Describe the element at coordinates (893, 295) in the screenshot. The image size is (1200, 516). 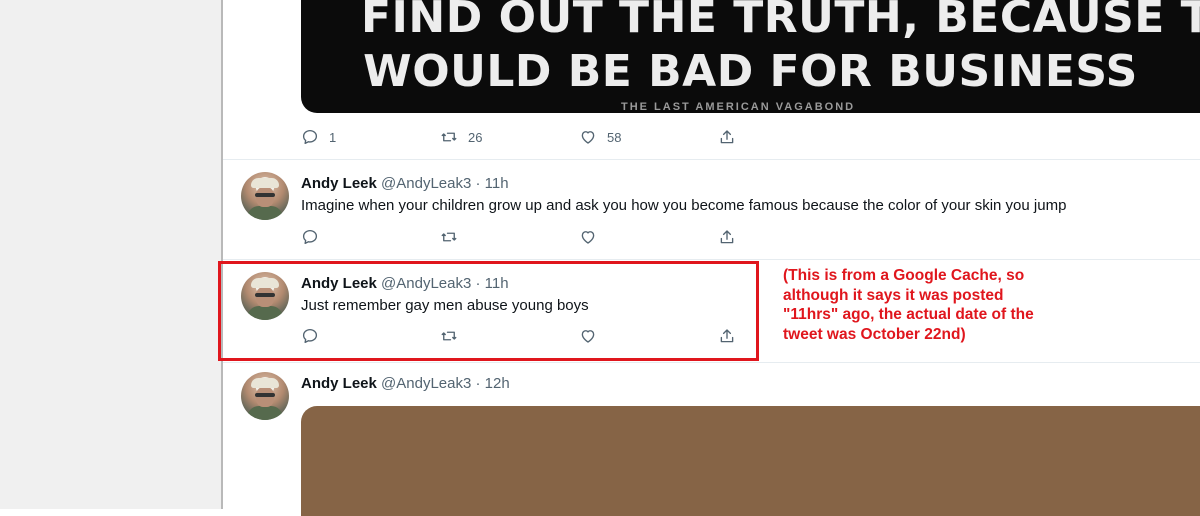
I see `annotation-line: although it says it was posted` at that location.